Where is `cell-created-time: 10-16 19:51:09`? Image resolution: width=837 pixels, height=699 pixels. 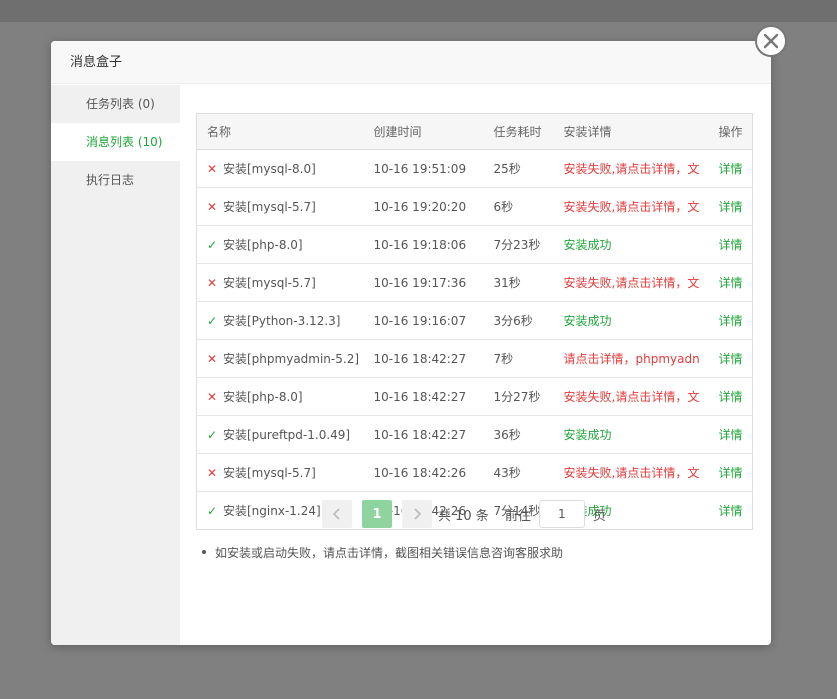
cell-created-time: 10-16 19:51:09 is located at coordinates (423, 168).